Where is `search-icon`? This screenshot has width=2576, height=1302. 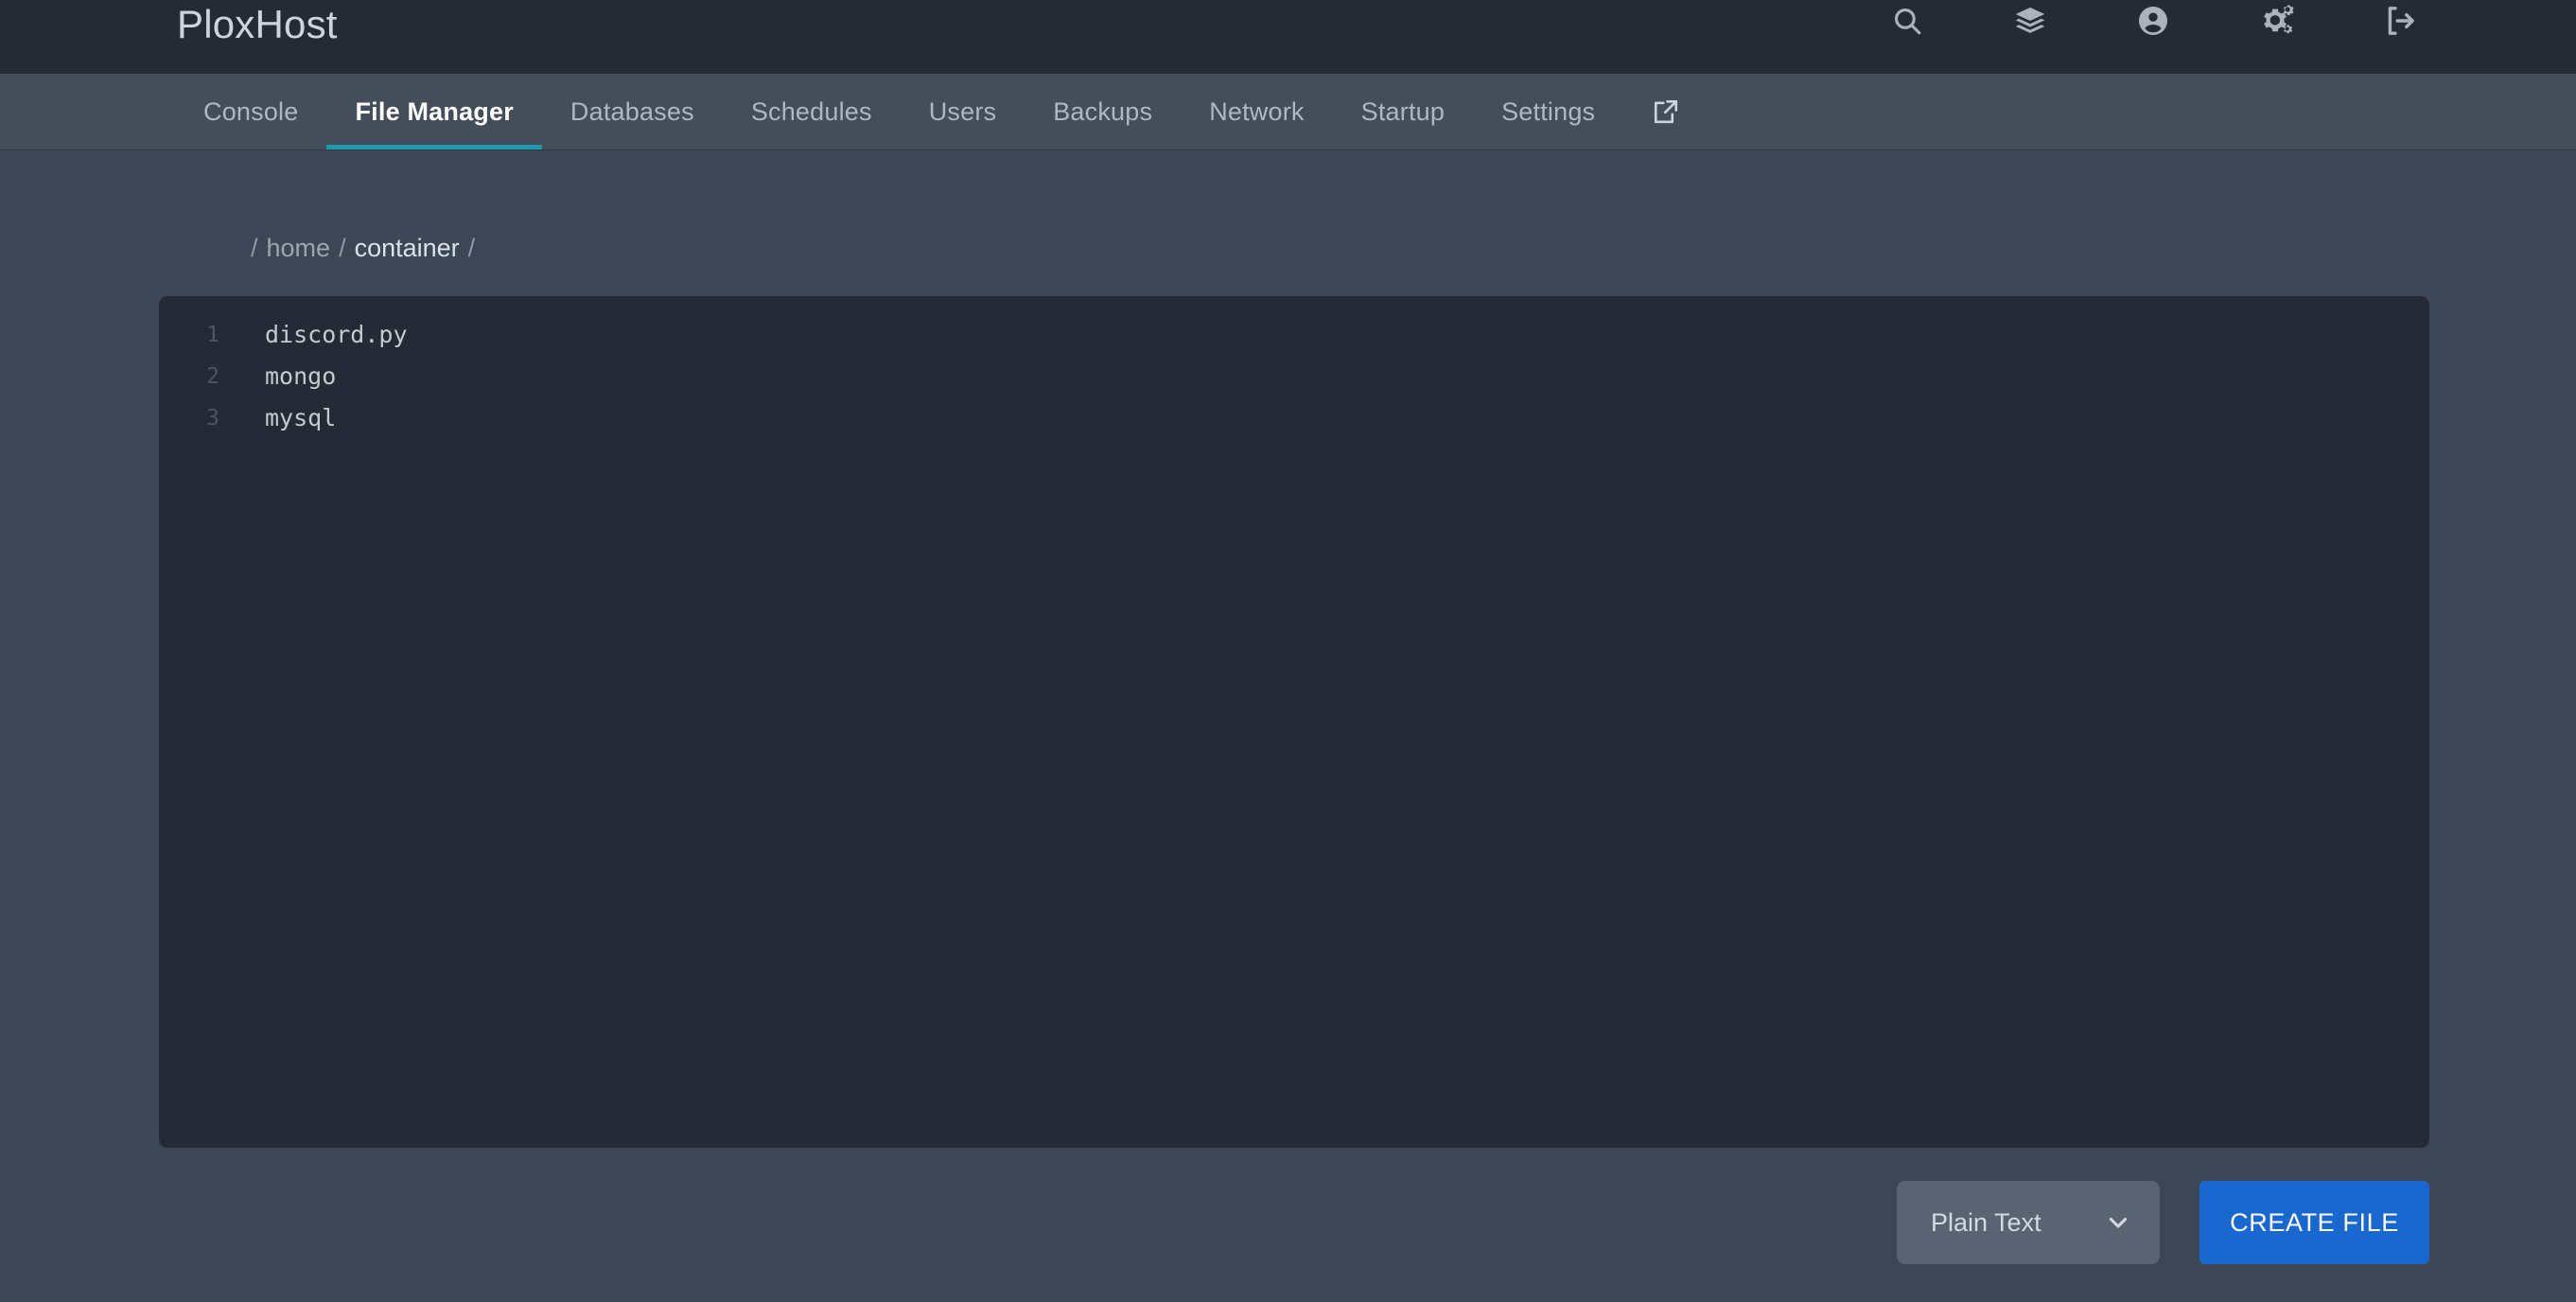 search-icon is located at coordinates (1907, 21).